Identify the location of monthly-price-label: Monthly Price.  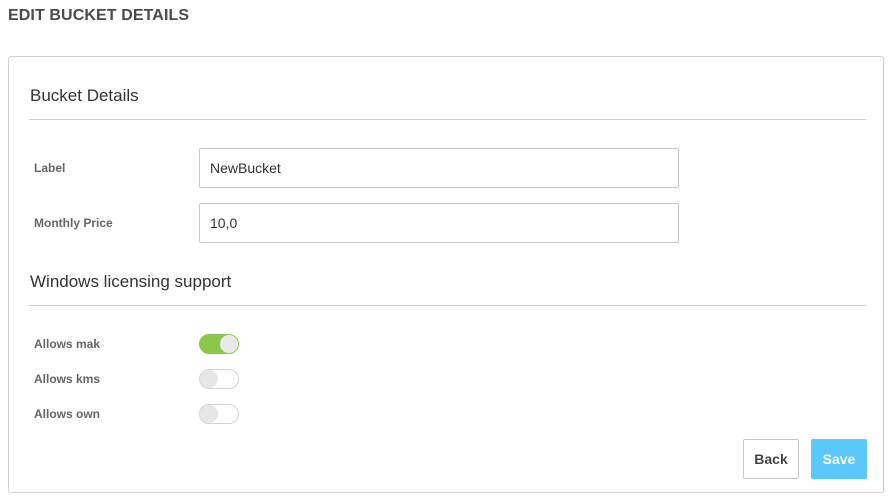
(73, 223).